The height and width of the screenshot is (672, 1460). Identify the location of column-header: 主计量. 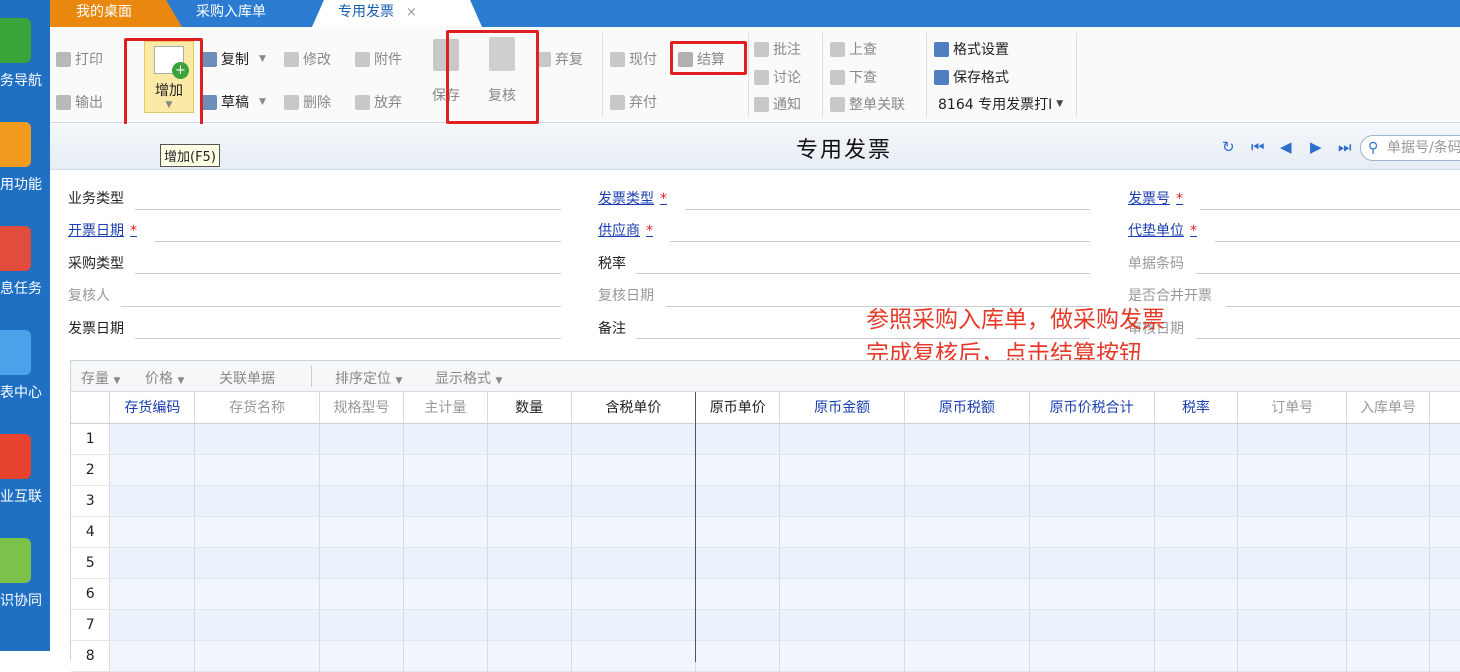
(445, 408).